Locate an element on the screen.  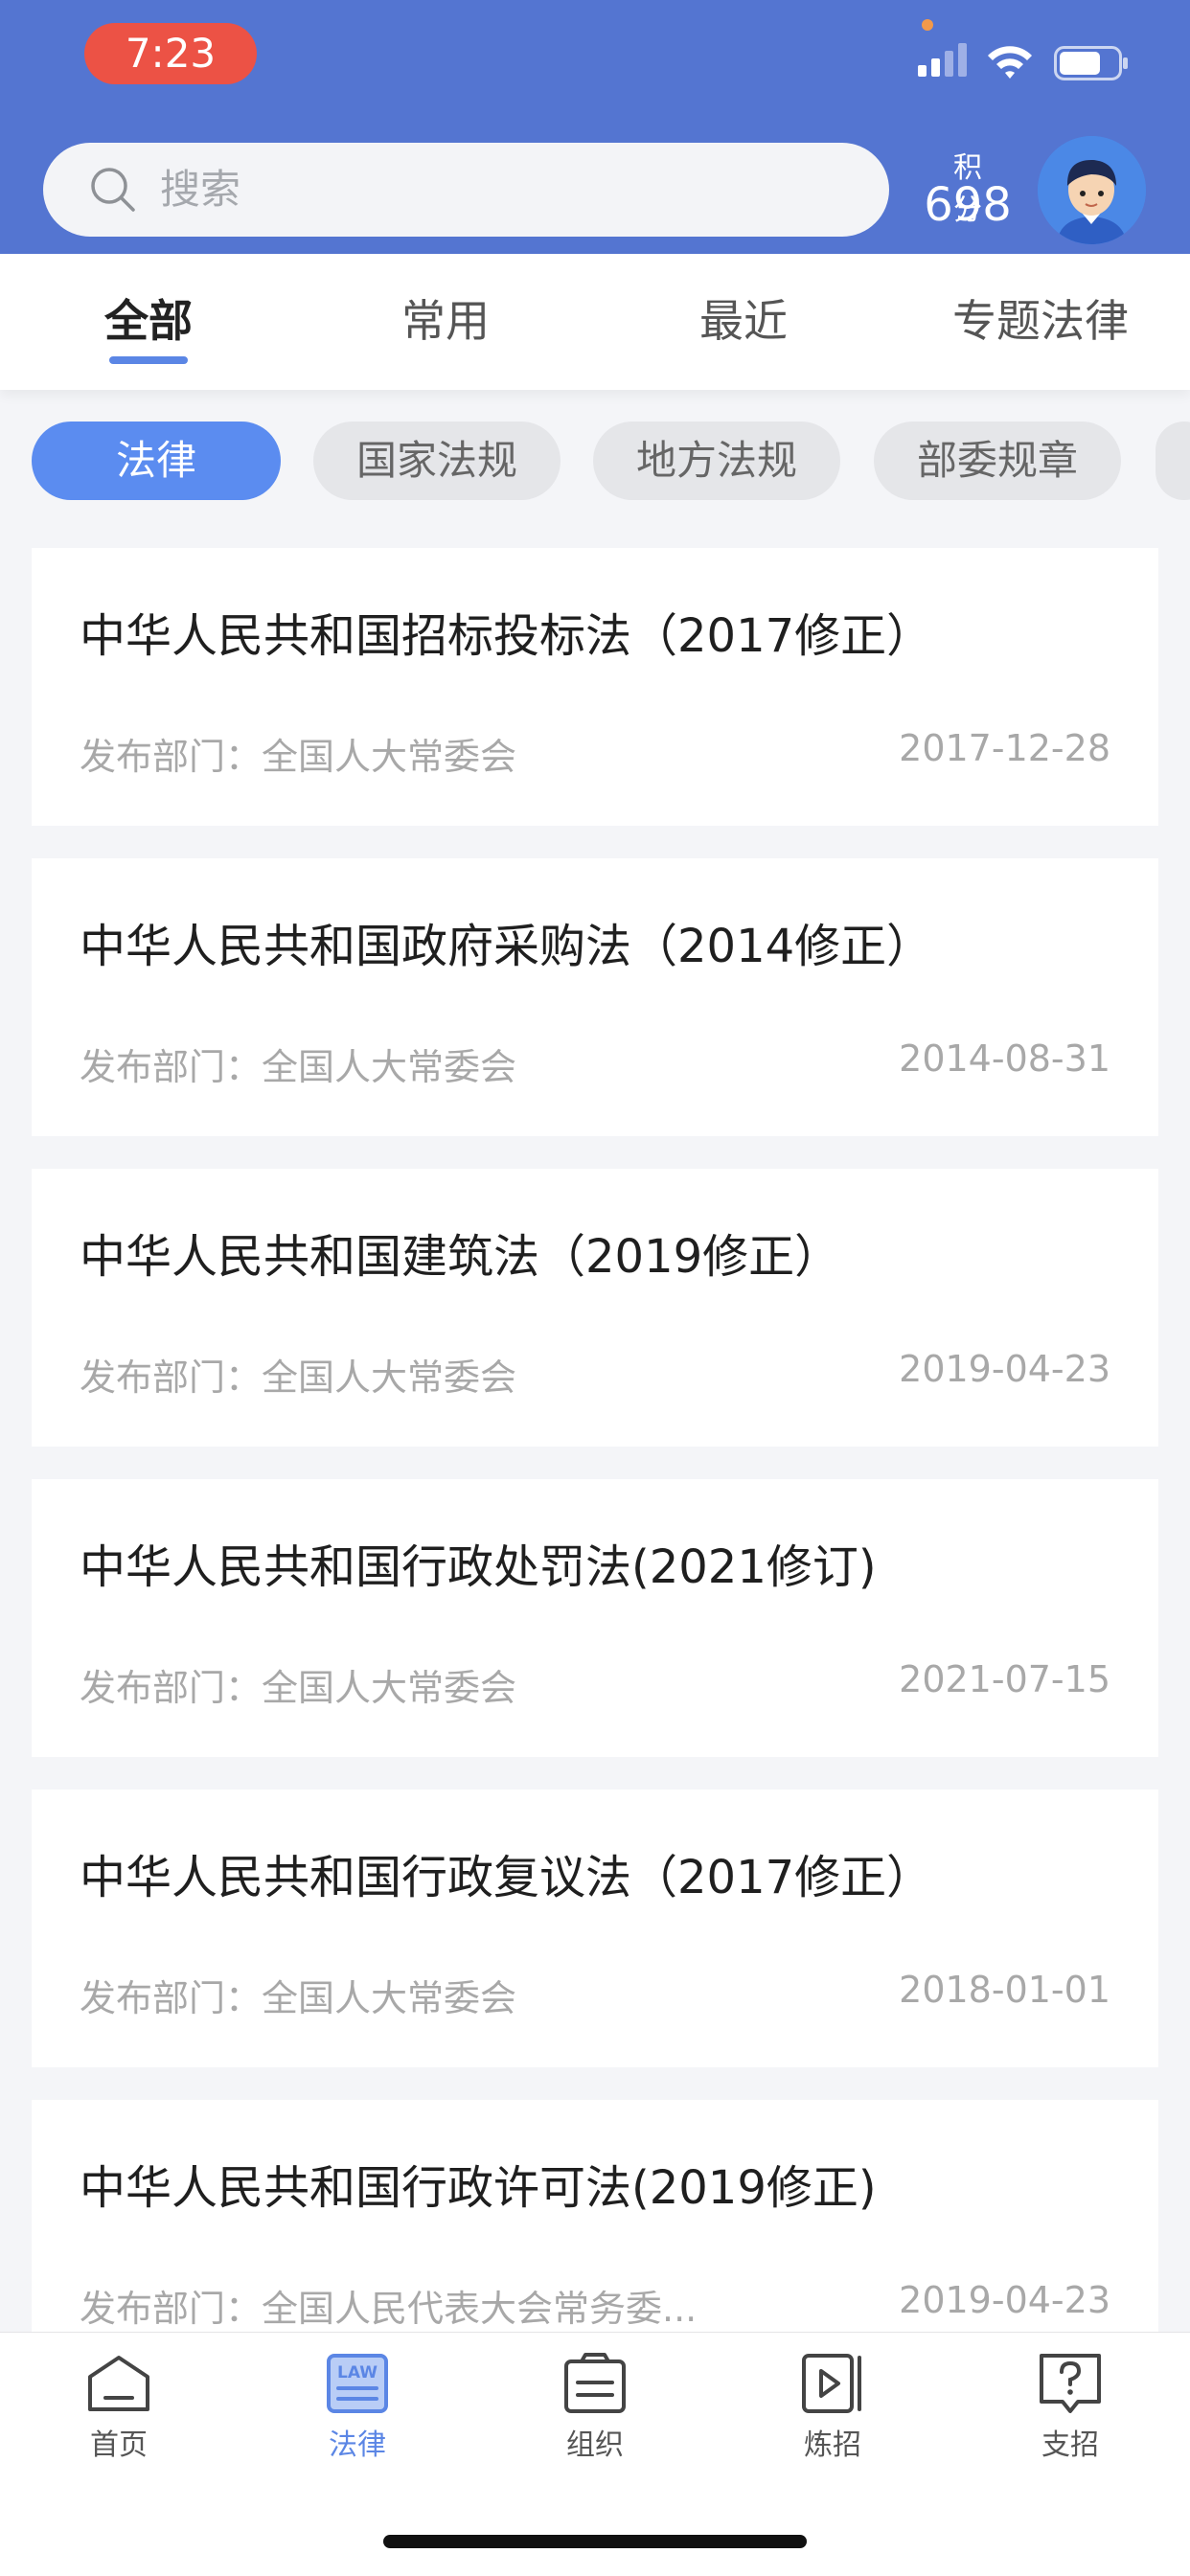
nav-label: 法律 is located at coordinates (358, 2445).